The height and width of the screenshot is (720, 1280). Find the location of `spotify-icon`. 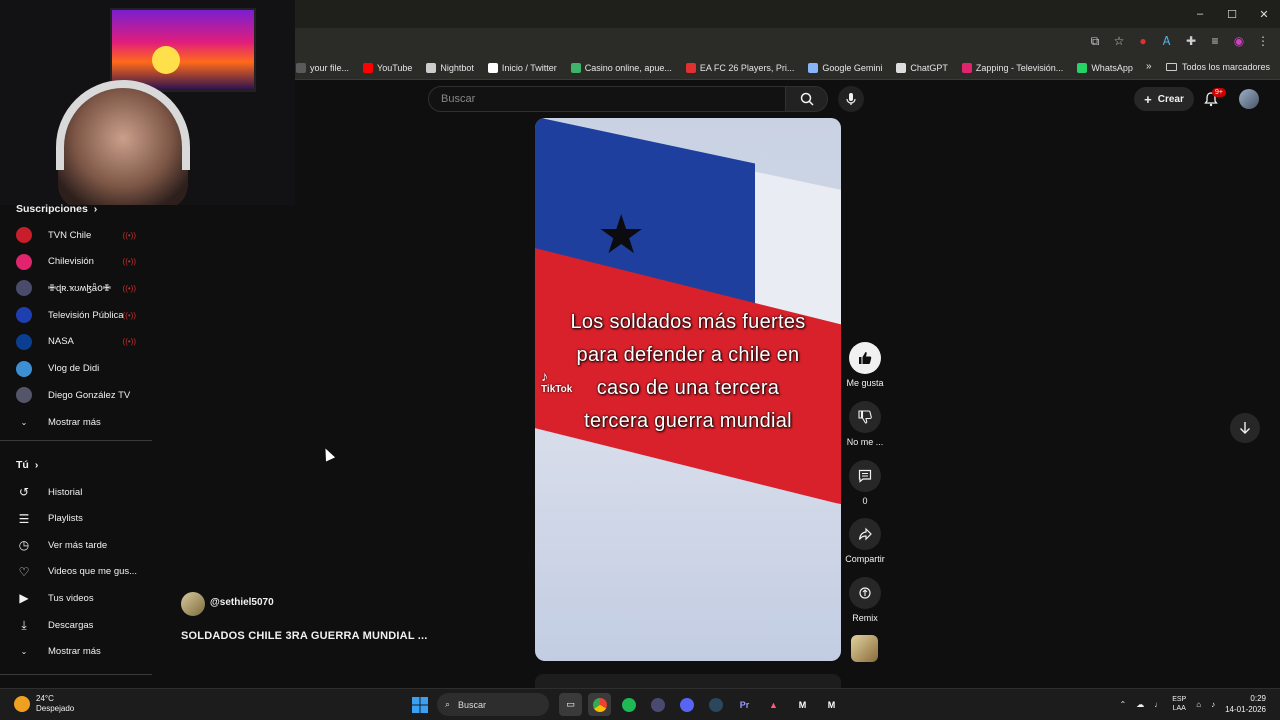

spotify-icon is located at coordinates (628, 704).